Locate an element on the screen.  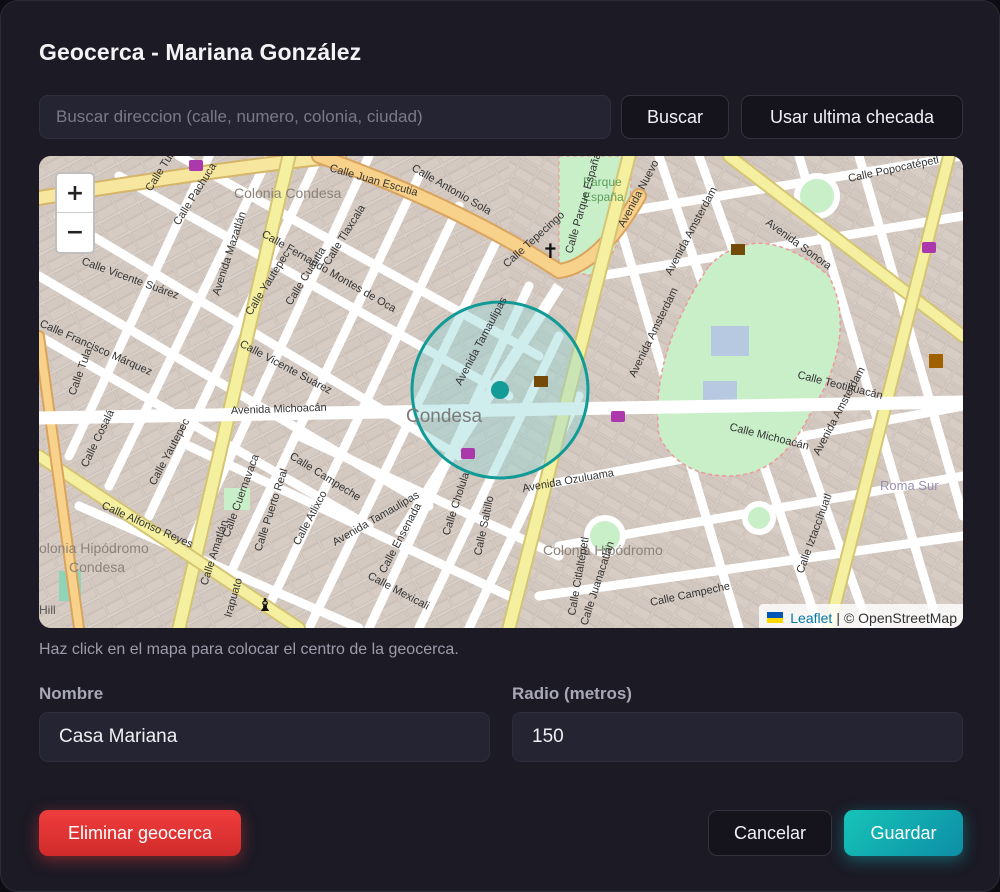
parque-pond is located at coordinates (730, 341).